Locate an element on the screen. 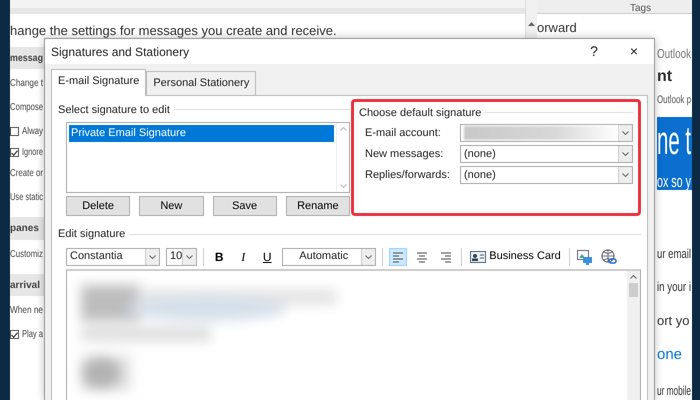 This screenshot has height=400, width=700. action-button: Save is located at coordinates (244, 206).